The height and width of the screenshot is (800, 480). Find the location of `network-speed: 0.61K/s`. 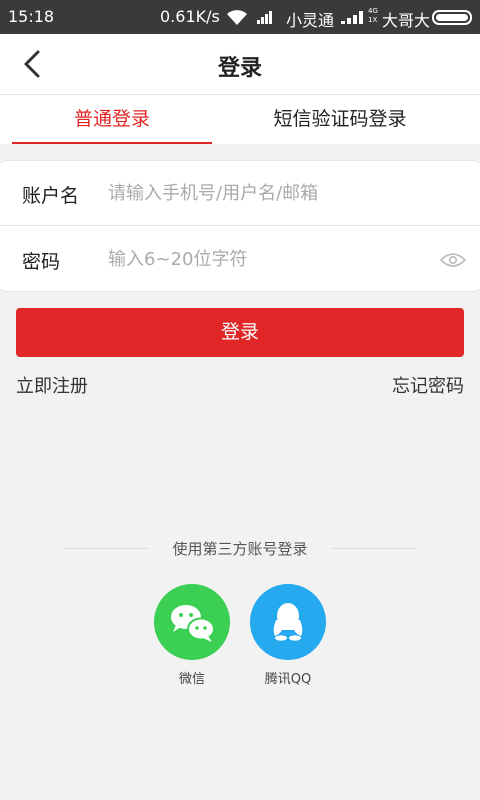

network-speed: 0.61K/s is located at coordinates (190, 16).